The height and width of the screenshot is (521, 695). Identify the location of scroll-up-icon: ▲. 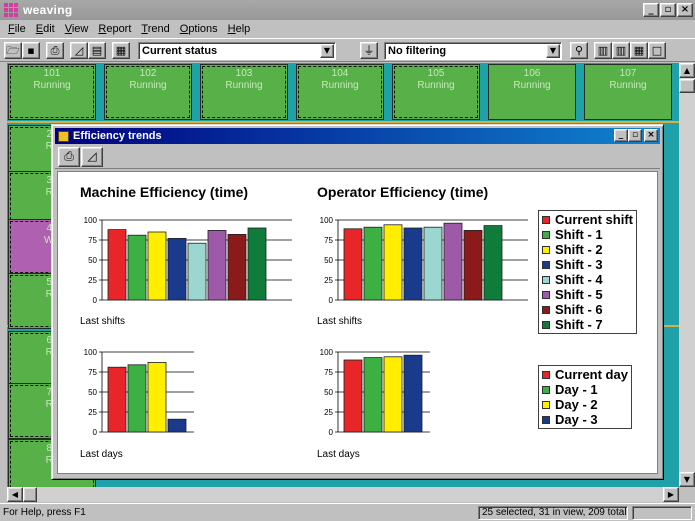
(687, 70).